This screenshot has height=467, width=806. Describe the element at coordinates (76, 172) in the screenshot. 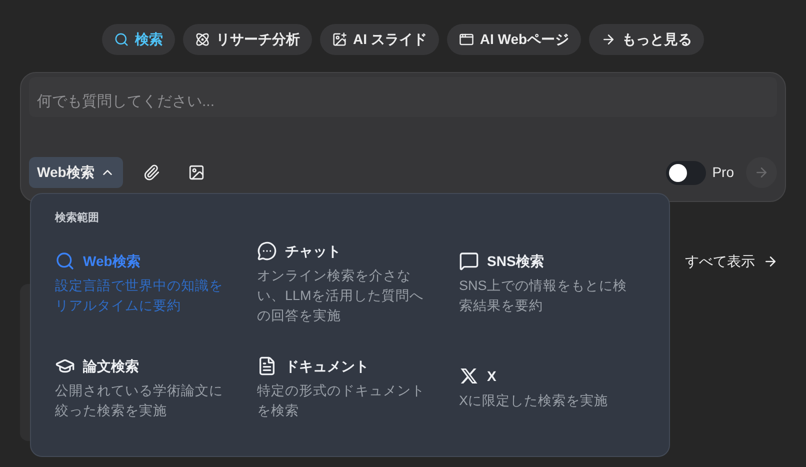

I see `search-mode-button: Web検索` at that location.